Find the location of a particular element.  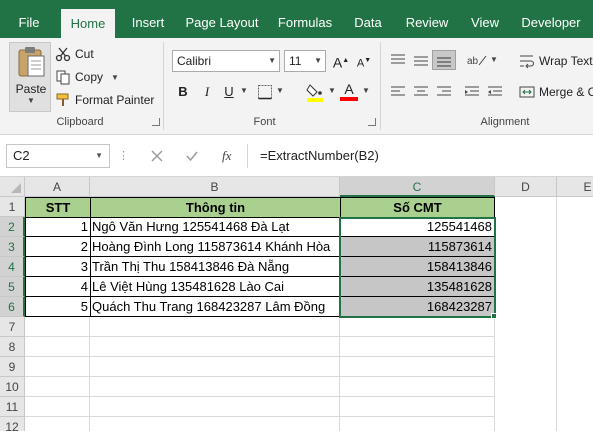

table-cell-info: Ngô Văn Hưng 125541468 Đà Lạt is located at coordinates (215, 227).